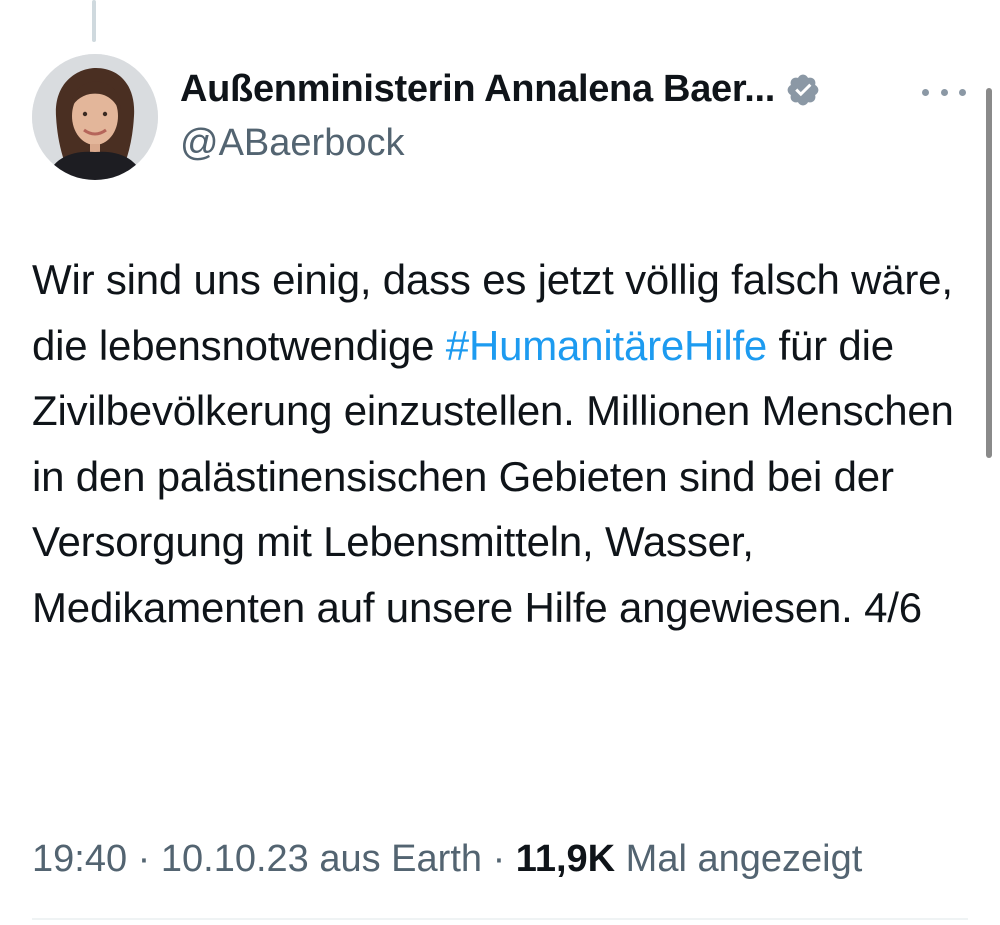 Image resolution: width=1000 pixels, height=925 pixels. Describe the element at coordinates (803, 90) in the screenshot. I see `verified-badge-icon` at that location.